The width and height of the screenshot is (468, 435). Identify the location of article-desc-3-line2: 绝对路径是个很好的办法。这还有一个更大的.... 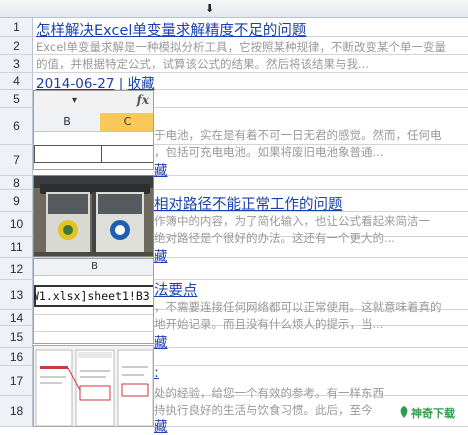
(274, 238).